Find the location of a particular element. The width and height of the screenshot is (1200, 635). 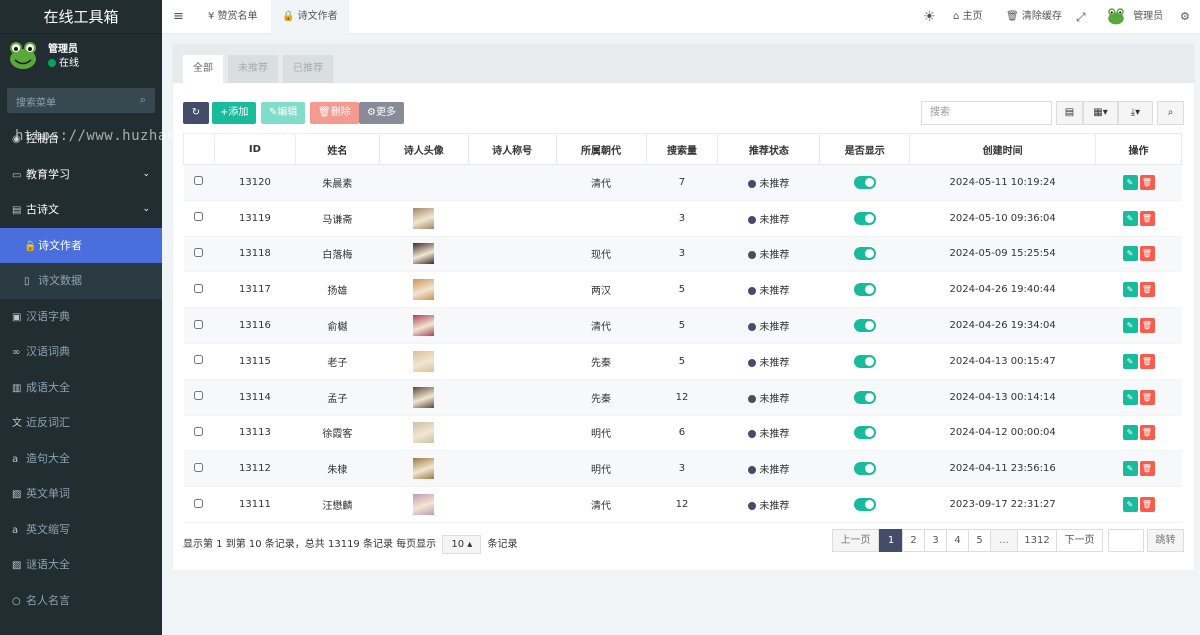

columns-button: ▦▾ is located at coordinates (1100, 113).